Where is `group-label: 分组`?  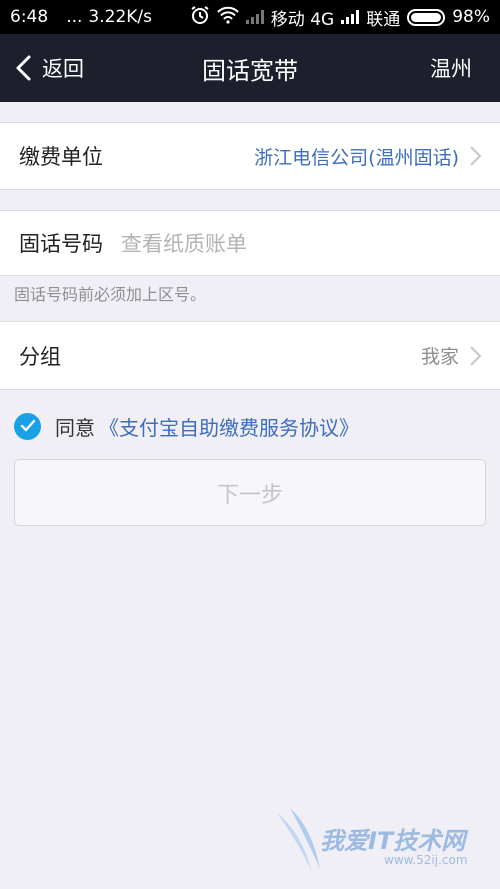
group-label: 分组 is located at coordinates (40, 356).